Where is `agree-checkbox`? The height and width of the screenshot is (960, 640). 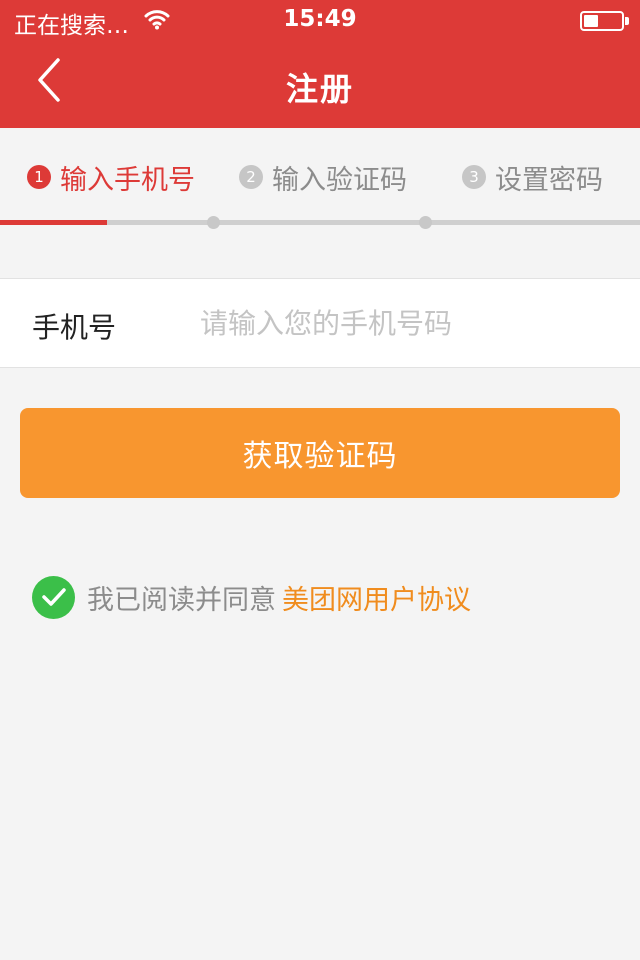 agree-checkbox is located at coordinates (53, 597).